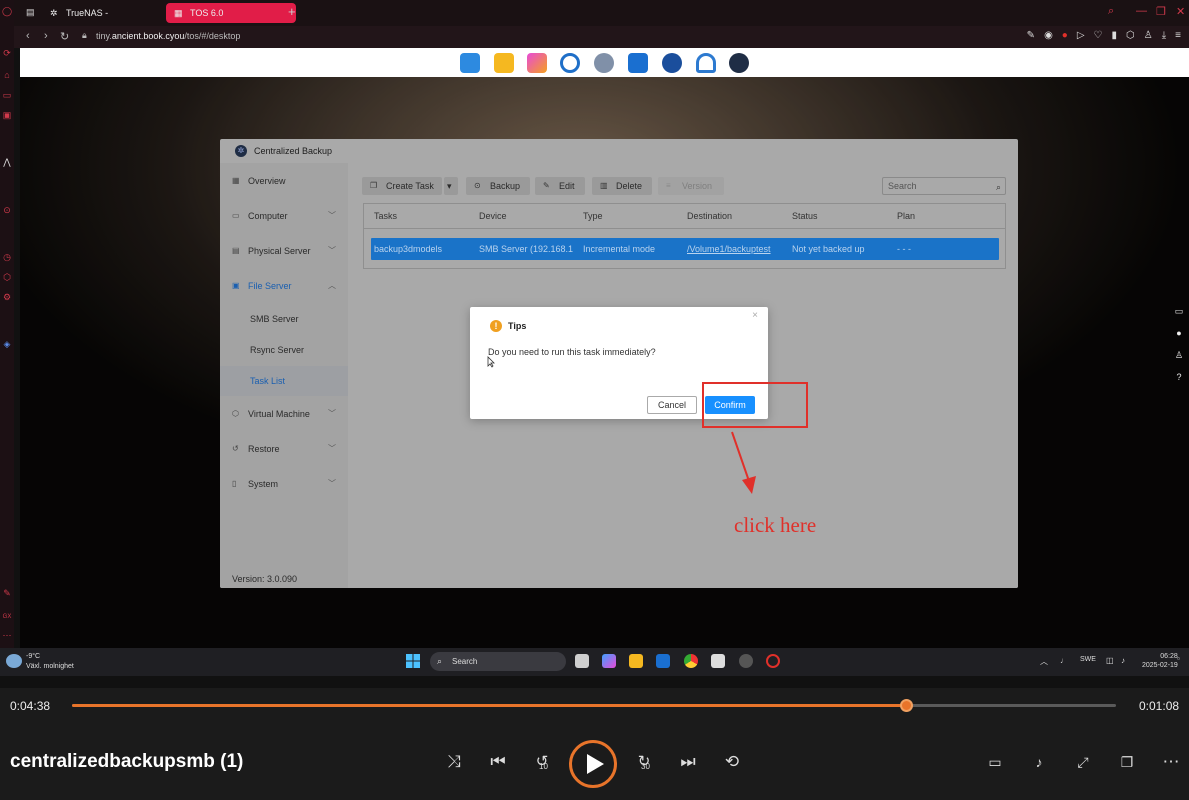  I want to click on menu-icon: ≡, so click(1178, 35).